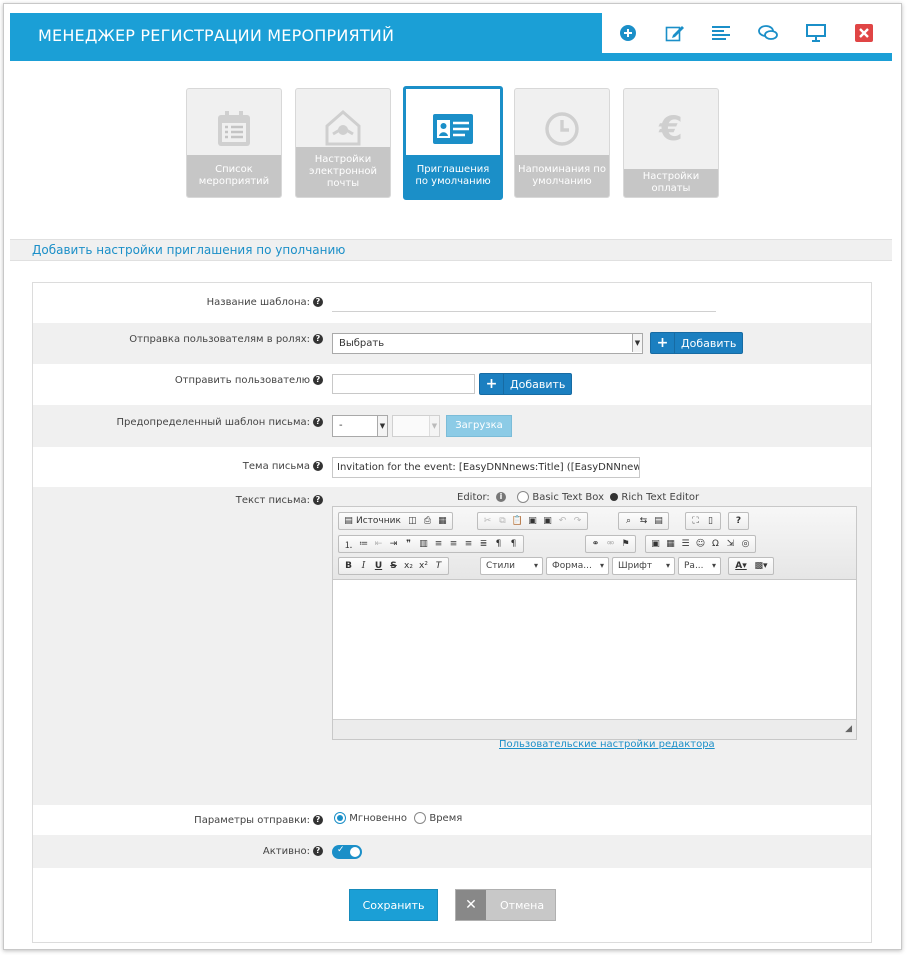 This screenshot has height=955, width=907. I want to click on redo-icon: ↷, so click(577, 521).